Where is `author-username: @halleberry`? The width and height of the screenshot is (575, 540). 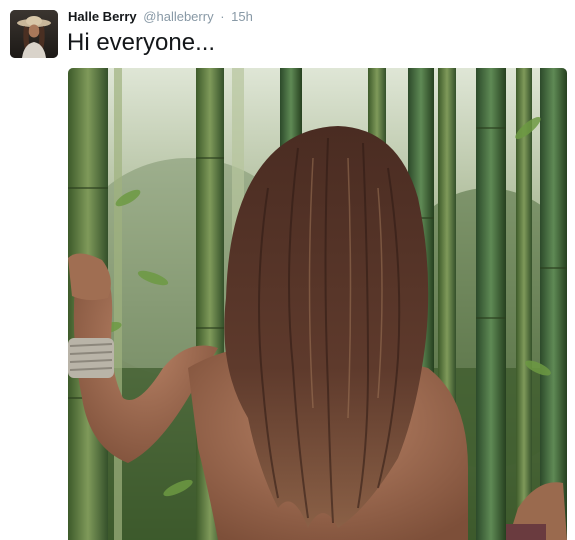
author-username: @halleberry is located at coordinates (178, 16).